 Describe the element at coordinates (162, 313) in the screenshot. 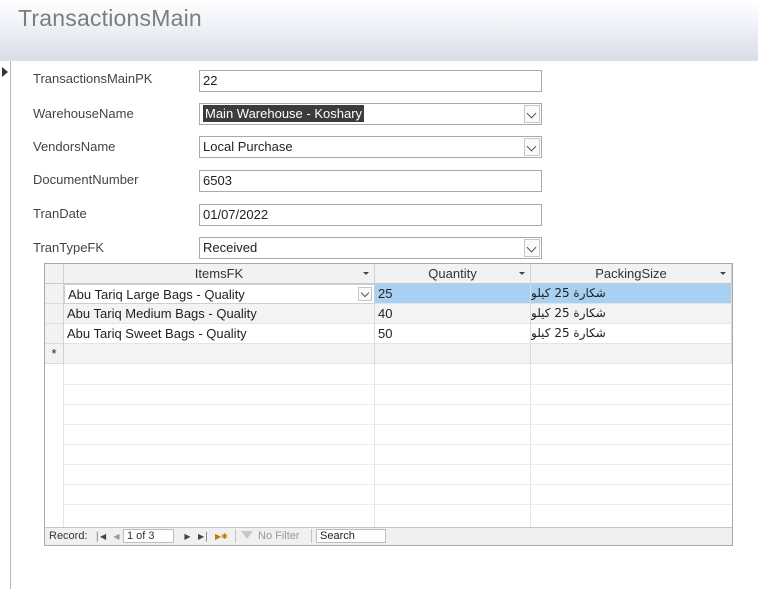

I see `cell-value: Abu Tariq Medium Bags - Quality` at that location.